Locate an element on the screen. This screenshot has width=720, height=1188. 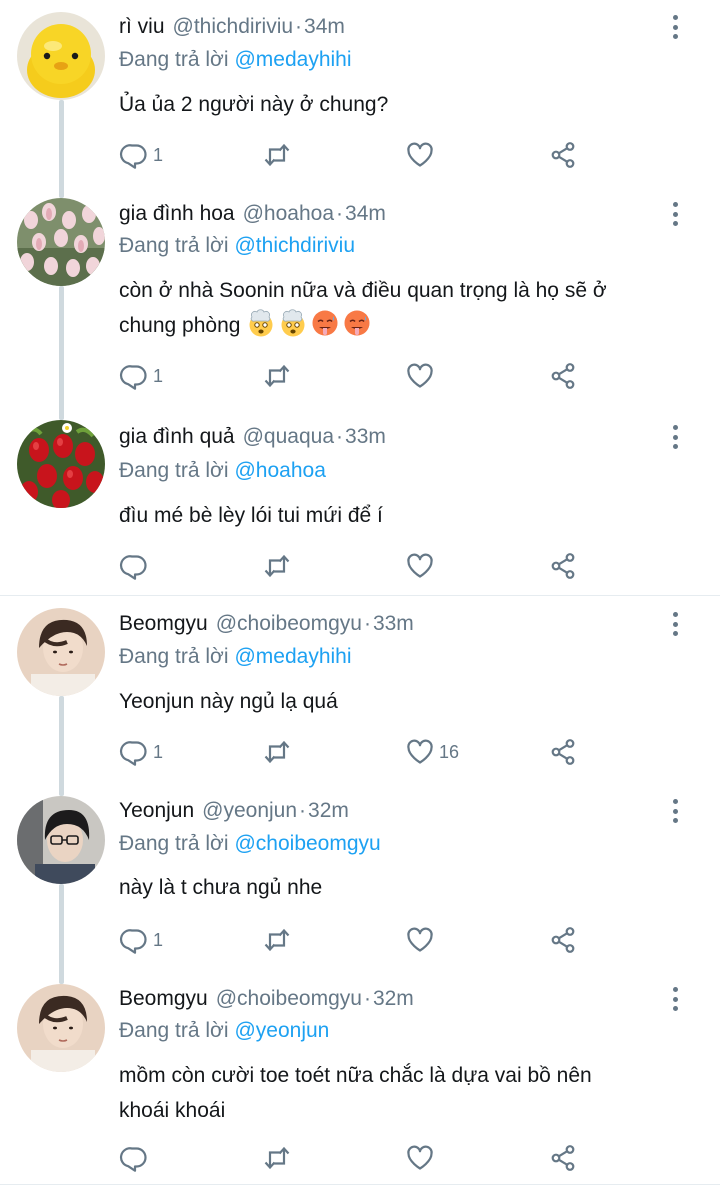
tweet-text: Yeonjun này ngủ lạ quá is located at coordinates (228, 701).